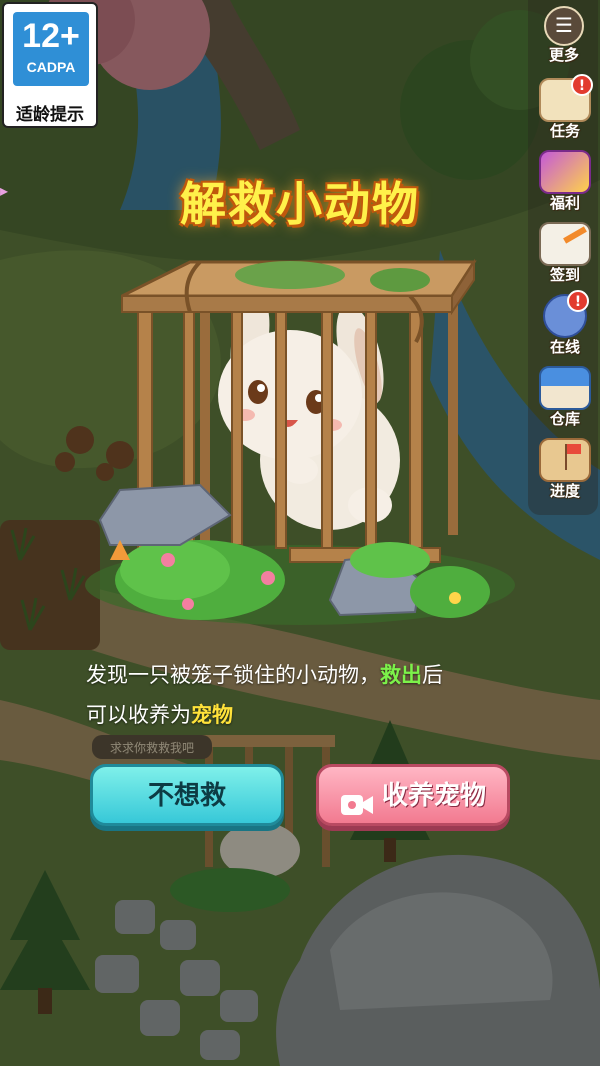  I want to click on more-label: 更多, so click(563, 55).